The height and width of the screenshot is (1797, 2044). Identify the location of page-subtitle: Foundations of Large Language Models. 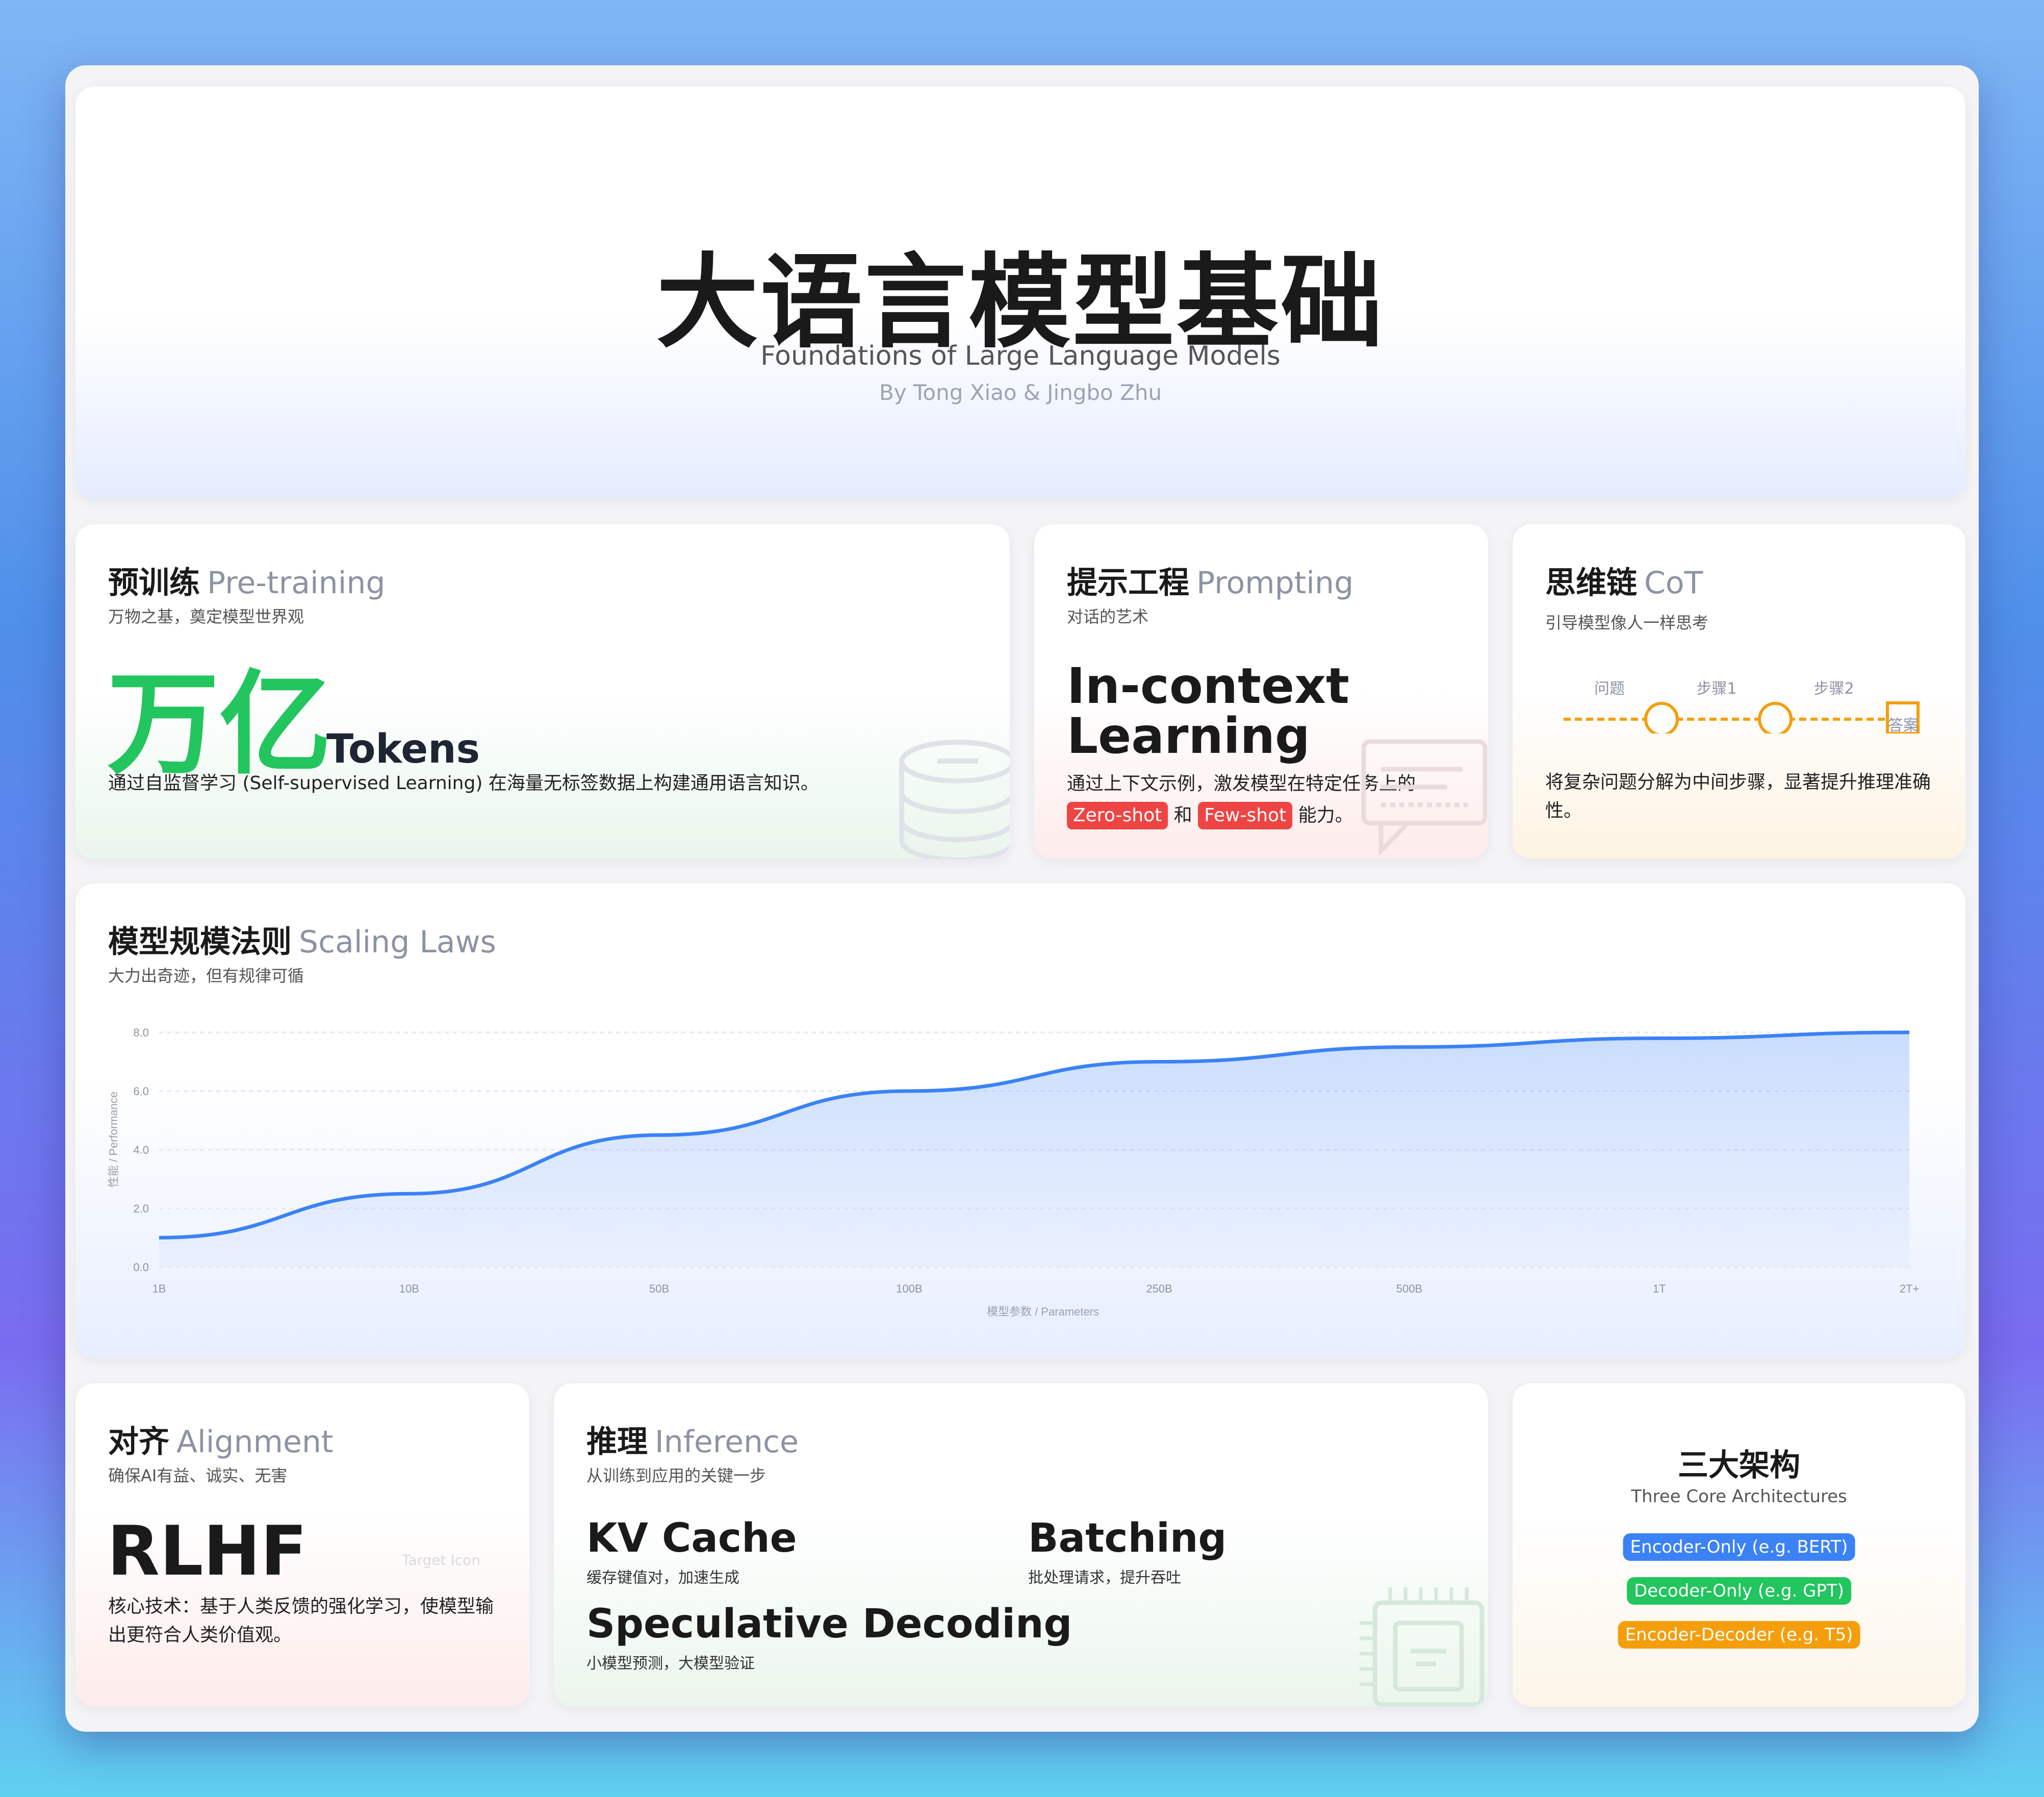
(1021, 356).